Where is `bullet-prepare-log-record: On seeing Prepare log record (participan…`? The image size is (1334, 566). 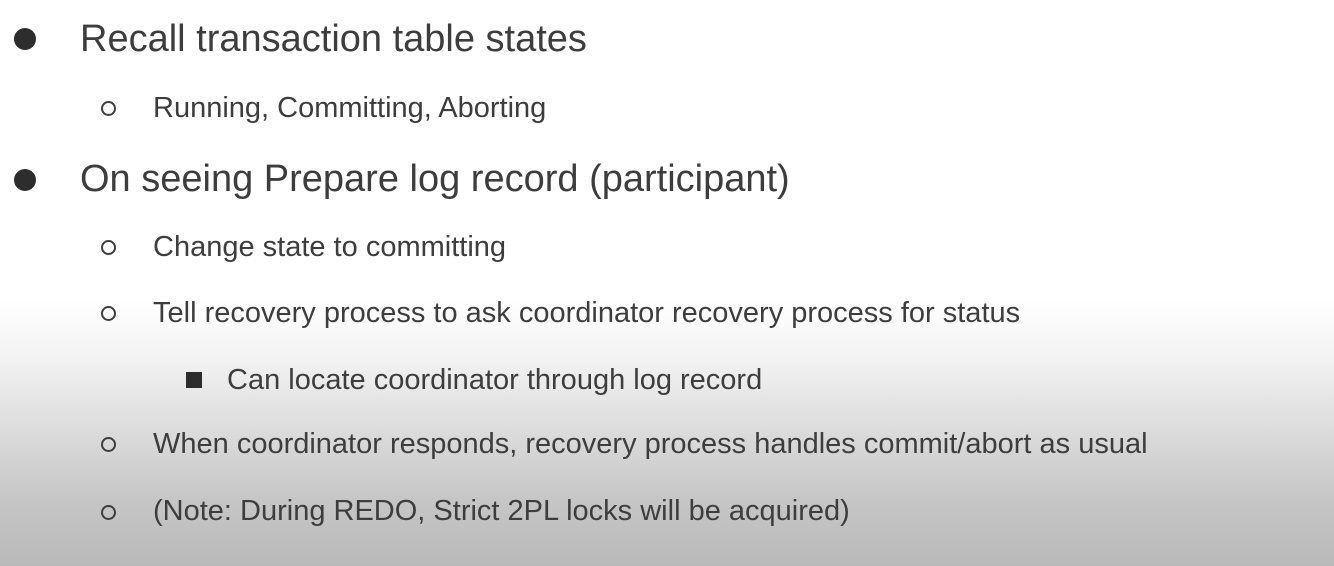
bullet-prepare-log-record: On seeing Prepare log record (participan… is located at coordinates (435, 179).